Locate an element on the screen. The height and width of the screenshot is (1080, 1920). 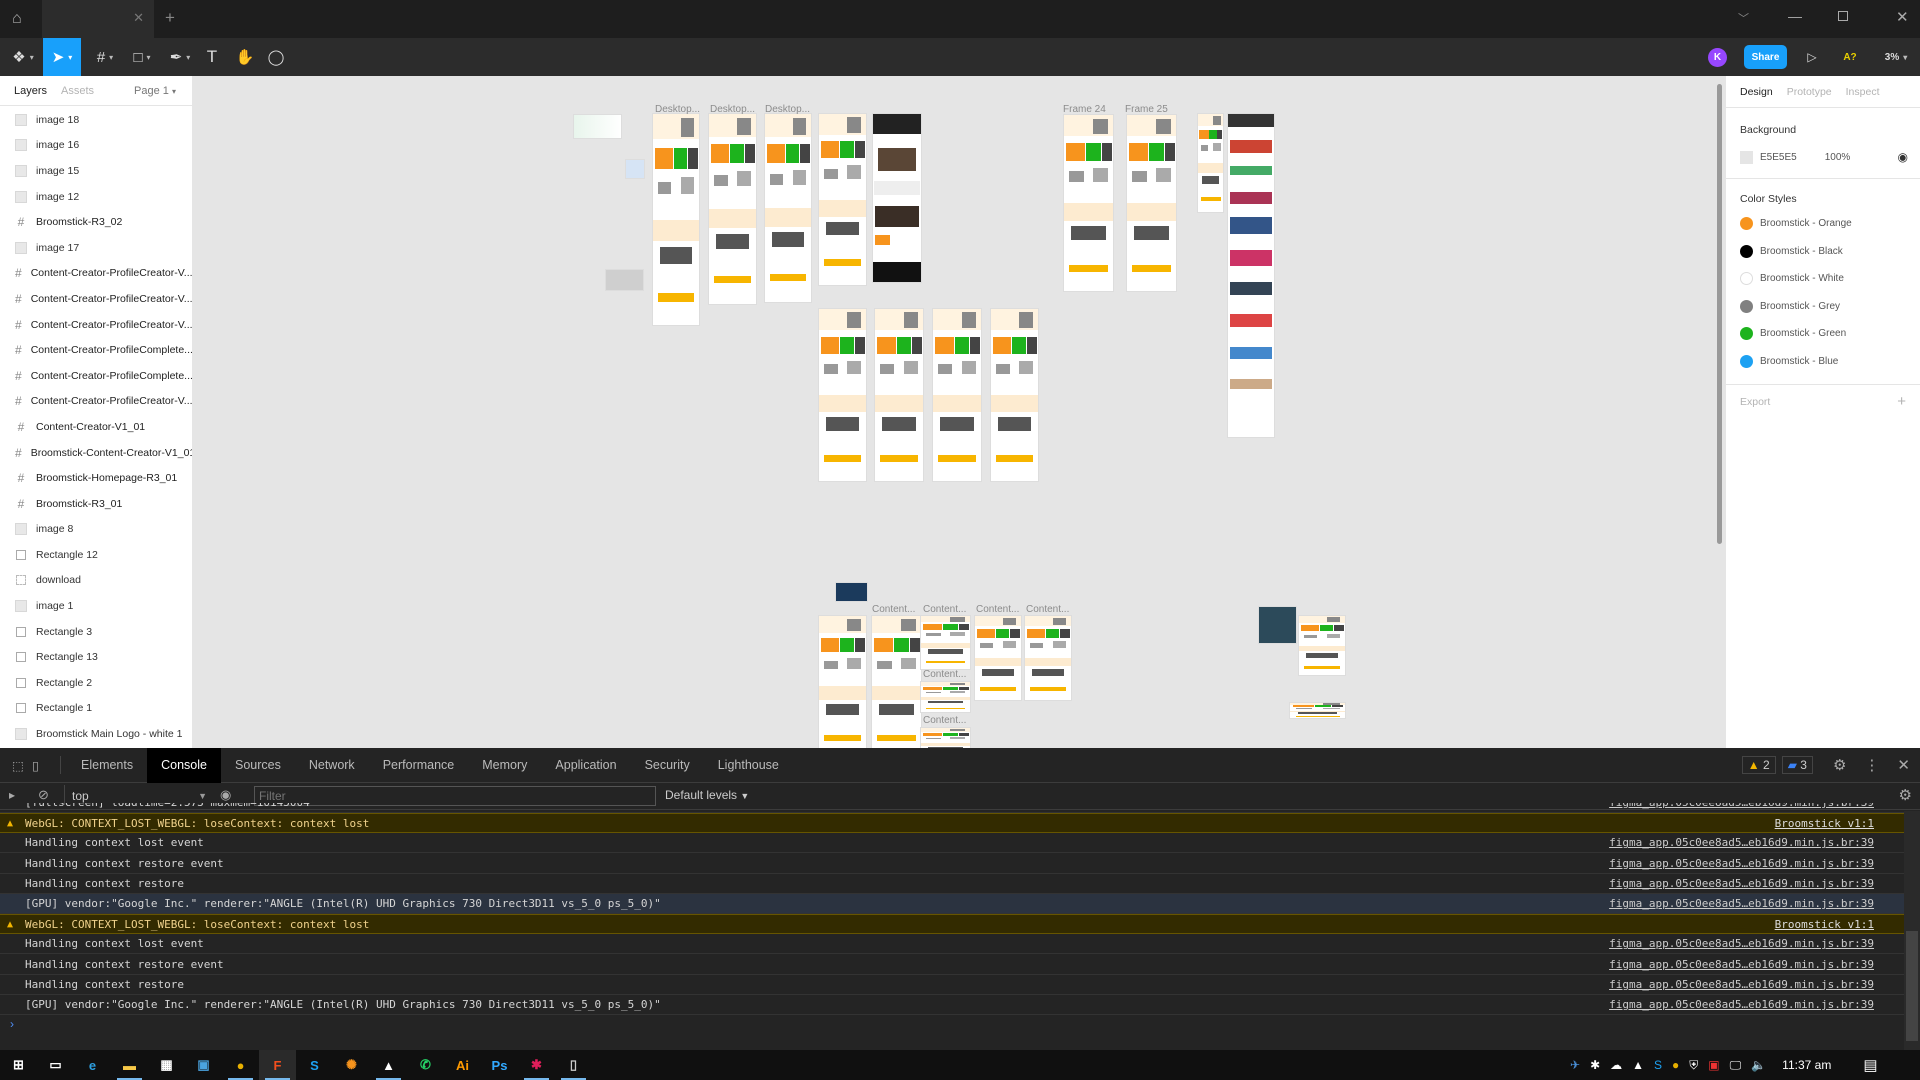
layer-item: image 8 is located at coordinates (96, 530).